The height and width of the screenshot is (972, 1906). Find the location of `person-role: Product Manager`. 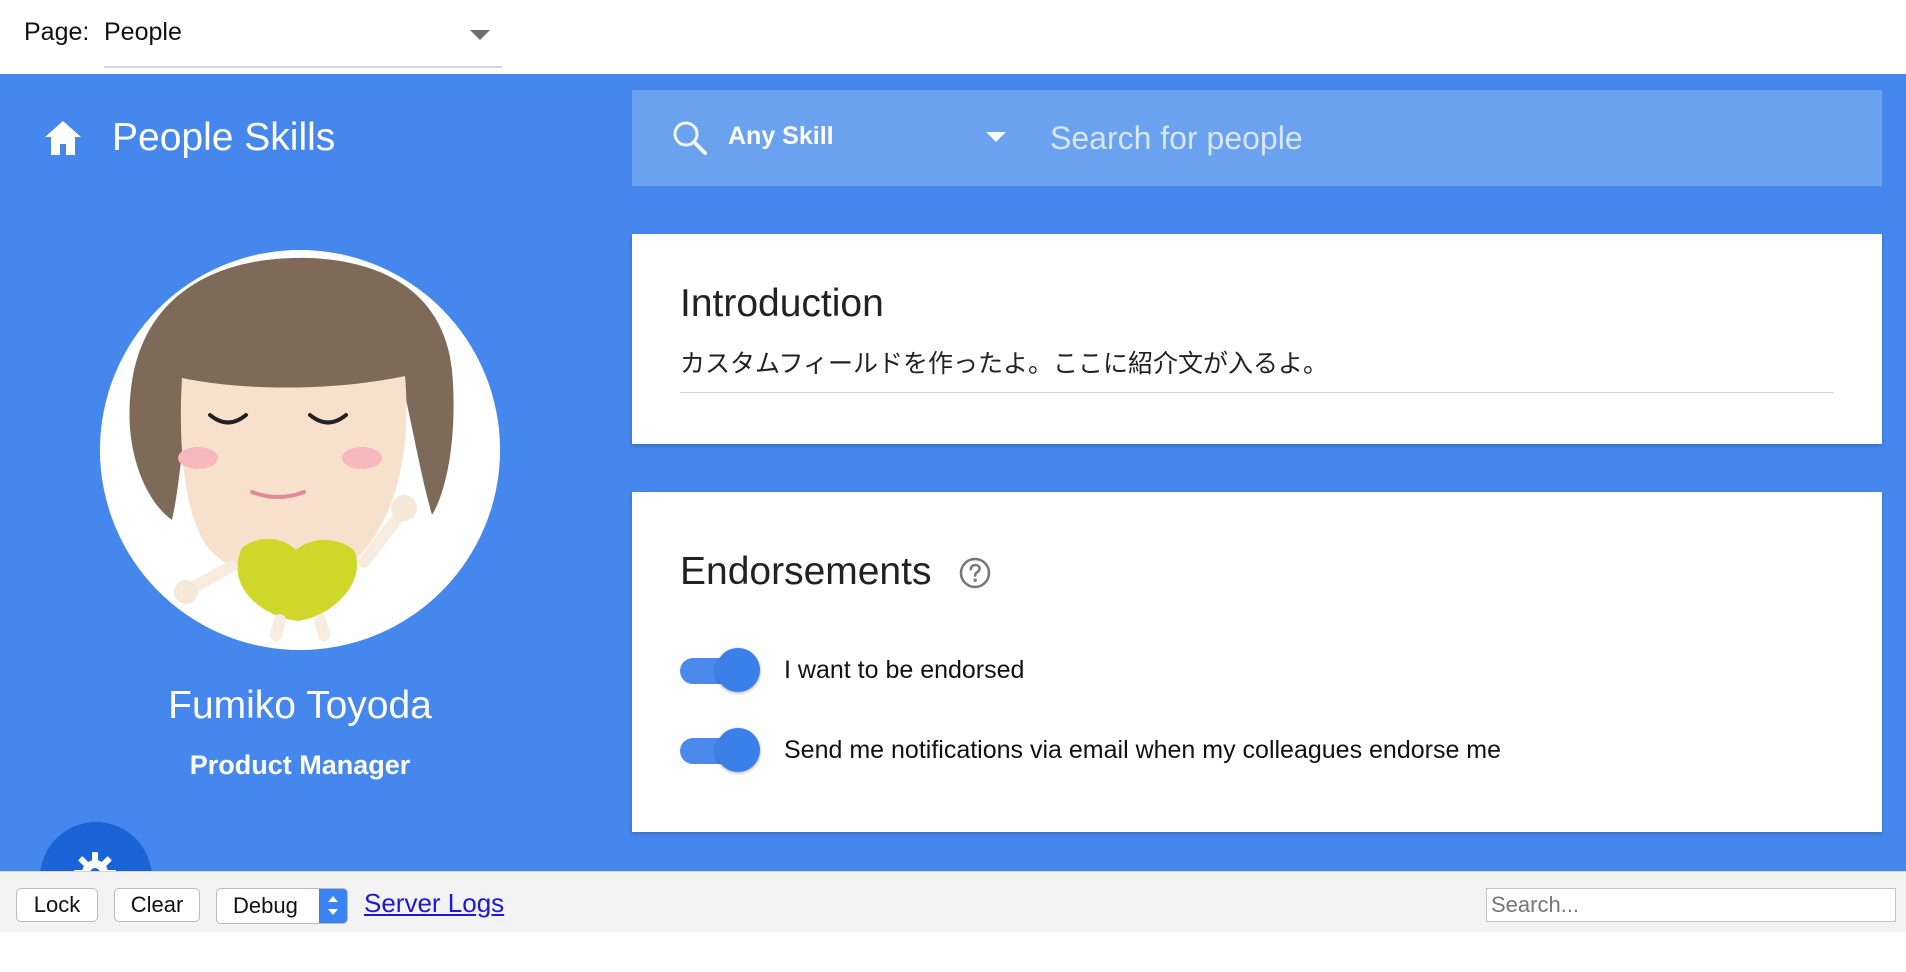

person-role: Product Manager is located at coordinates (300, 765).